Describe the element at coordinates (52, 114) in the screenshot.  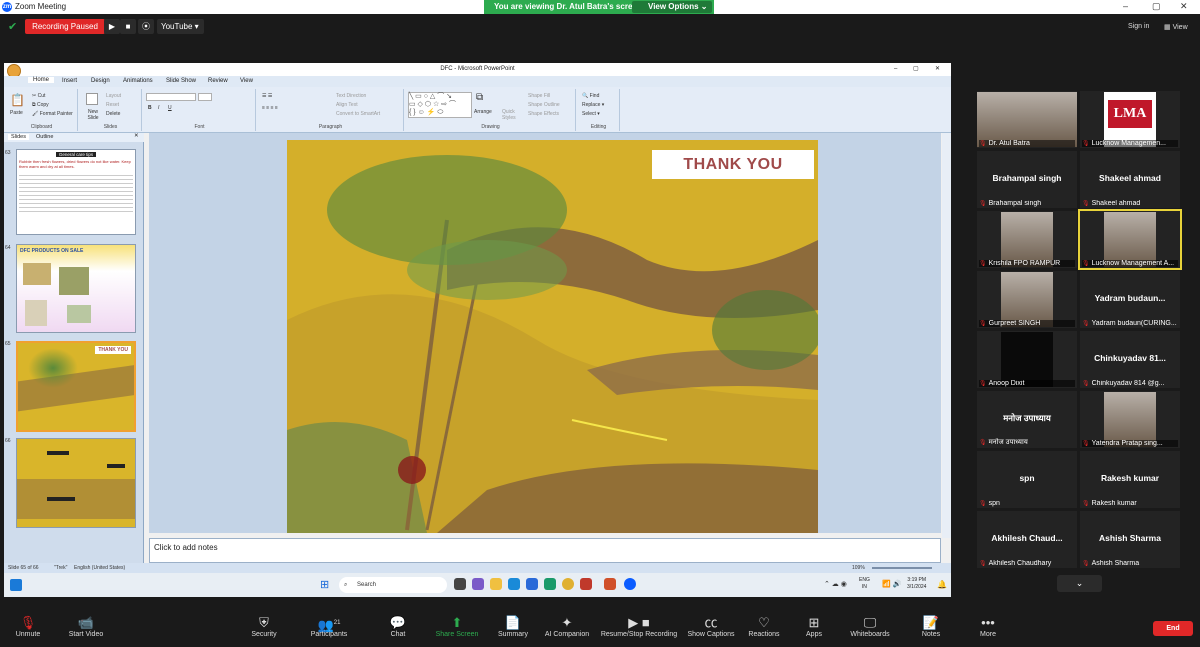
I see `format-painter-button: 🖌 Format Painter` at that location.